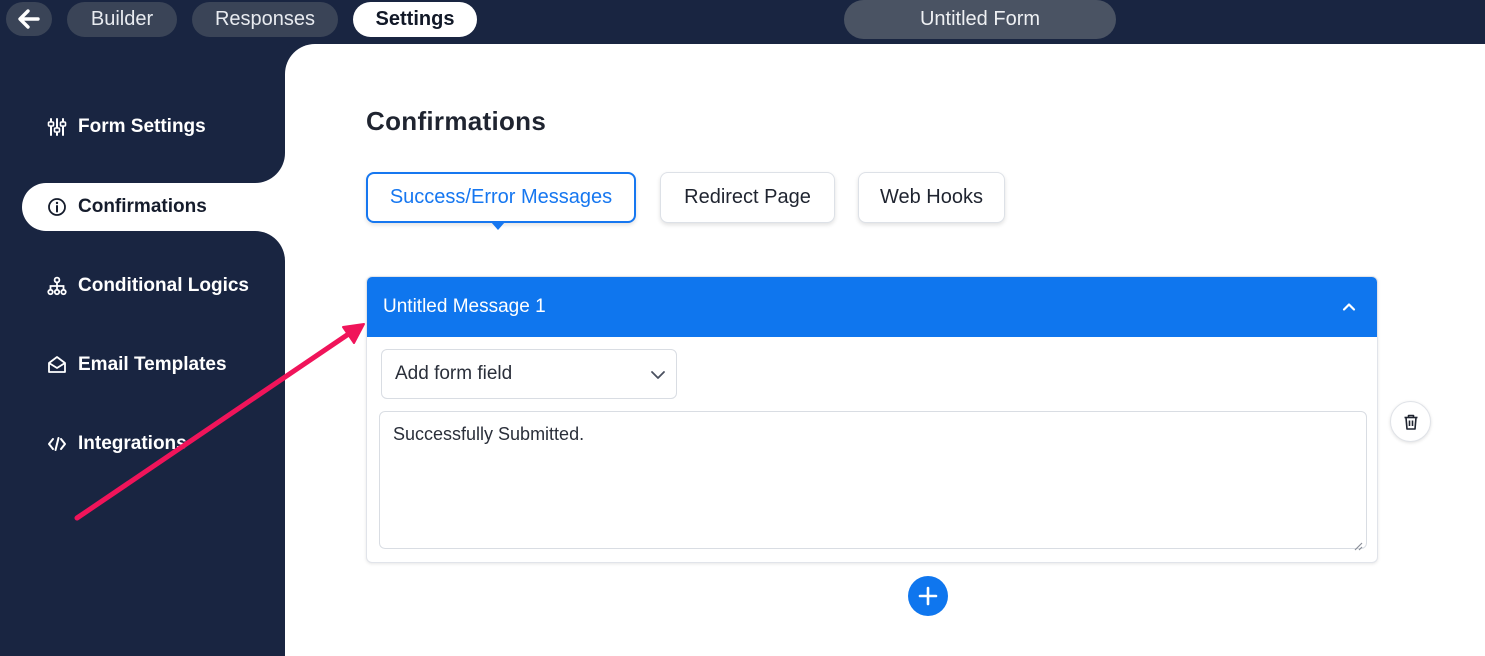 The width and height of the screenshot is (1485, 656). Describe the element at coordinates (464, 306) in the screenshot. I see `message-title: Untitled Message 1` at that location.